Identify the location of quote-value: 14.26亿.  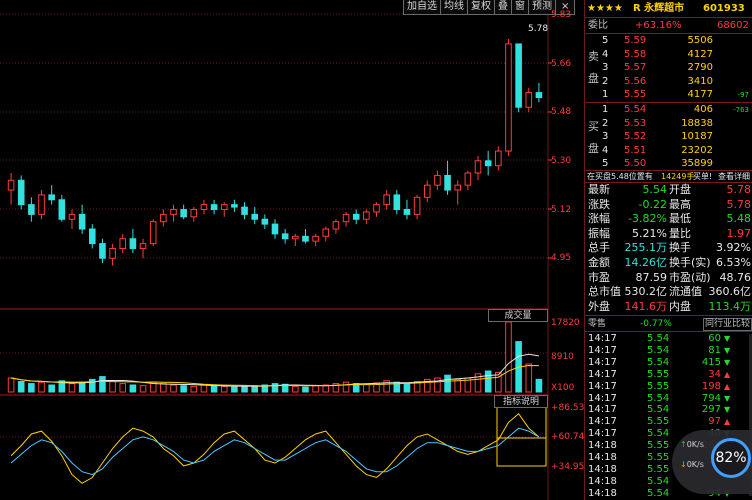
(646, 262).